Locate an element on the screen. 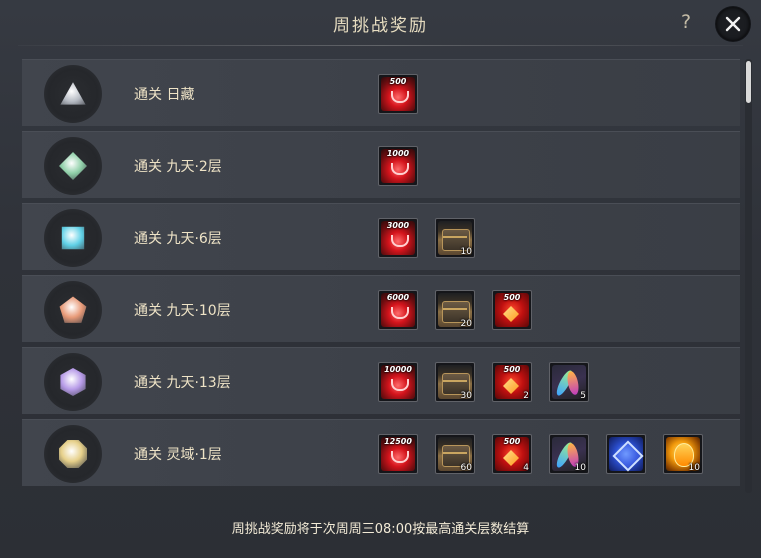  reward-row: 通关 九天·10层 6000 20 500 is located at coordinates (381, 308).